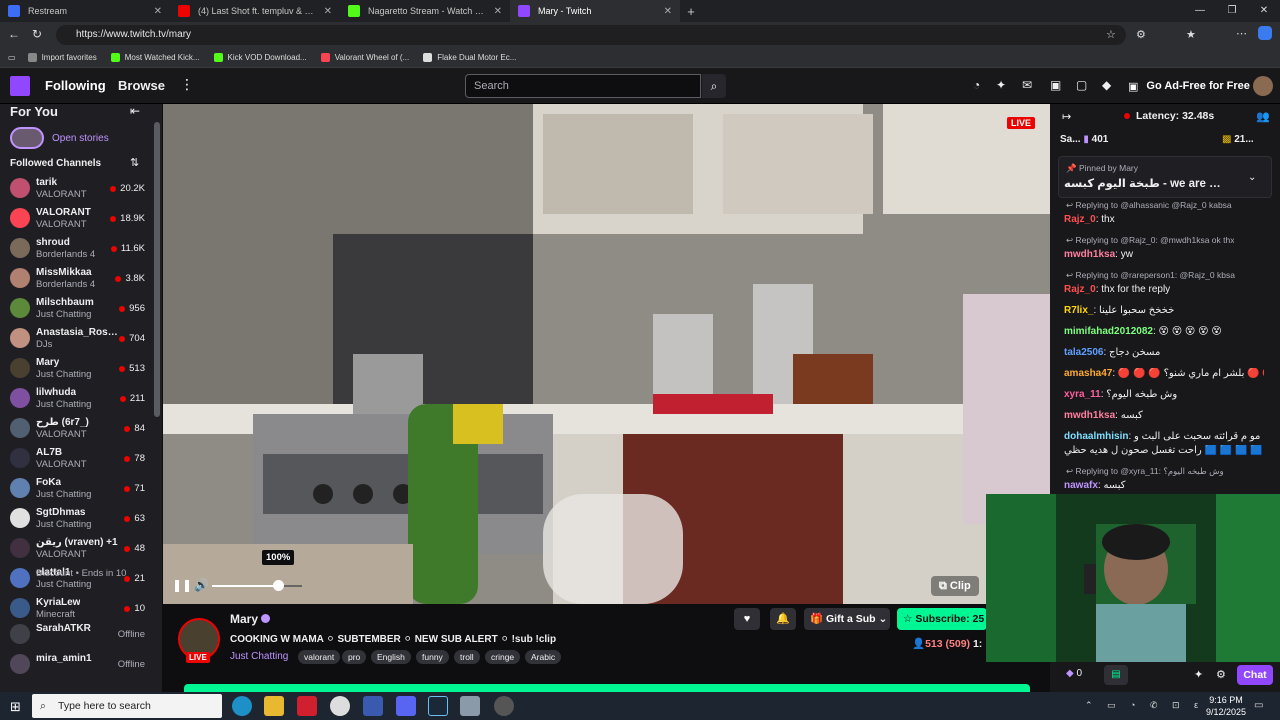 The height and width of the screenshot is (720, 1280). What do you see at coordinates (955, 586) in the screenshot?
I see `clip-button: ⧉ Clip` at bounding box center [955, 586].